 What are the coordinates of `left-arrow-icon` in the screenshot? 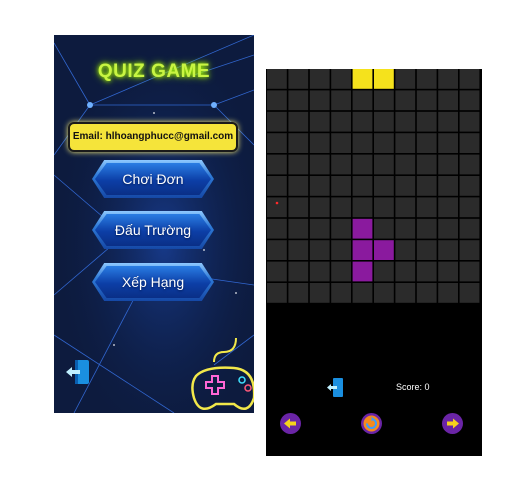 It's located at (290, 423).